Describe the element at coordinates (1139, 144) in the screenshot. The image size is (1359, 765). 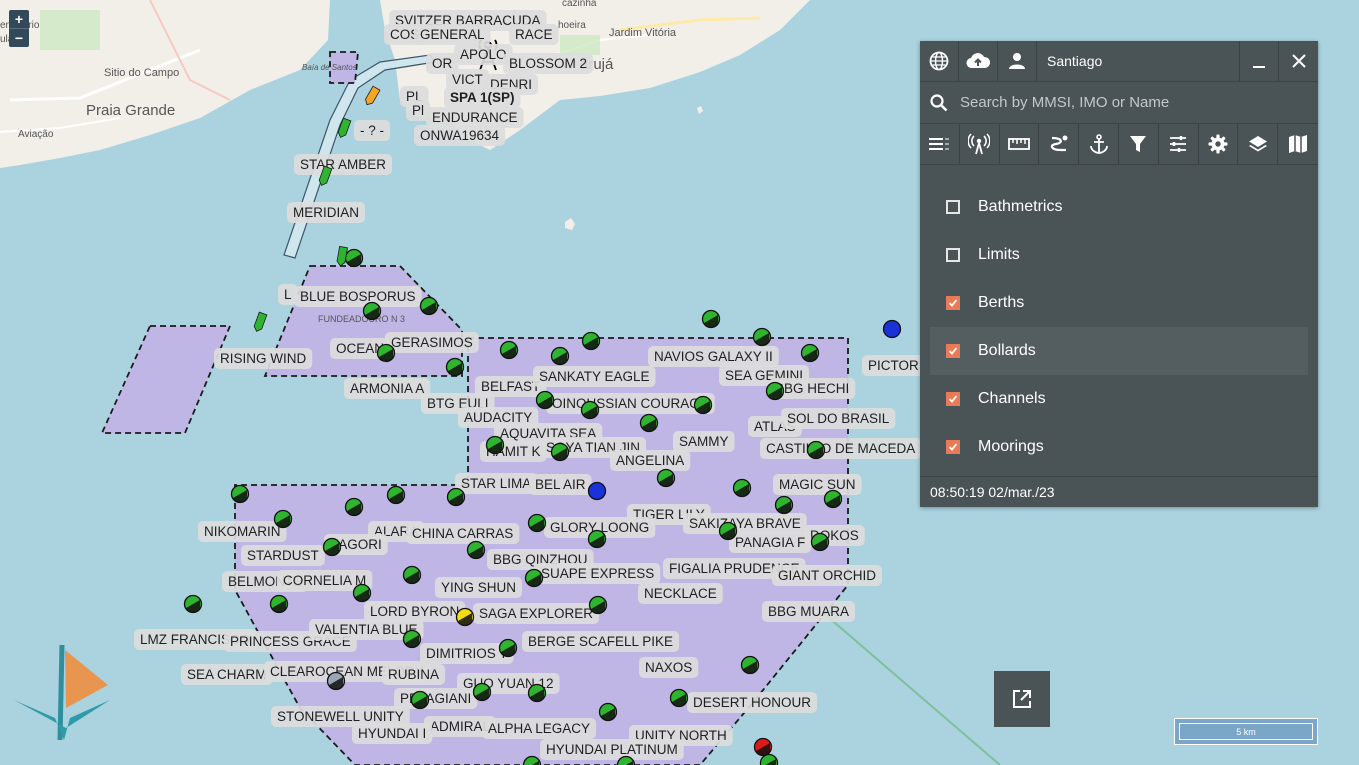
I see `filter-button` at that location.